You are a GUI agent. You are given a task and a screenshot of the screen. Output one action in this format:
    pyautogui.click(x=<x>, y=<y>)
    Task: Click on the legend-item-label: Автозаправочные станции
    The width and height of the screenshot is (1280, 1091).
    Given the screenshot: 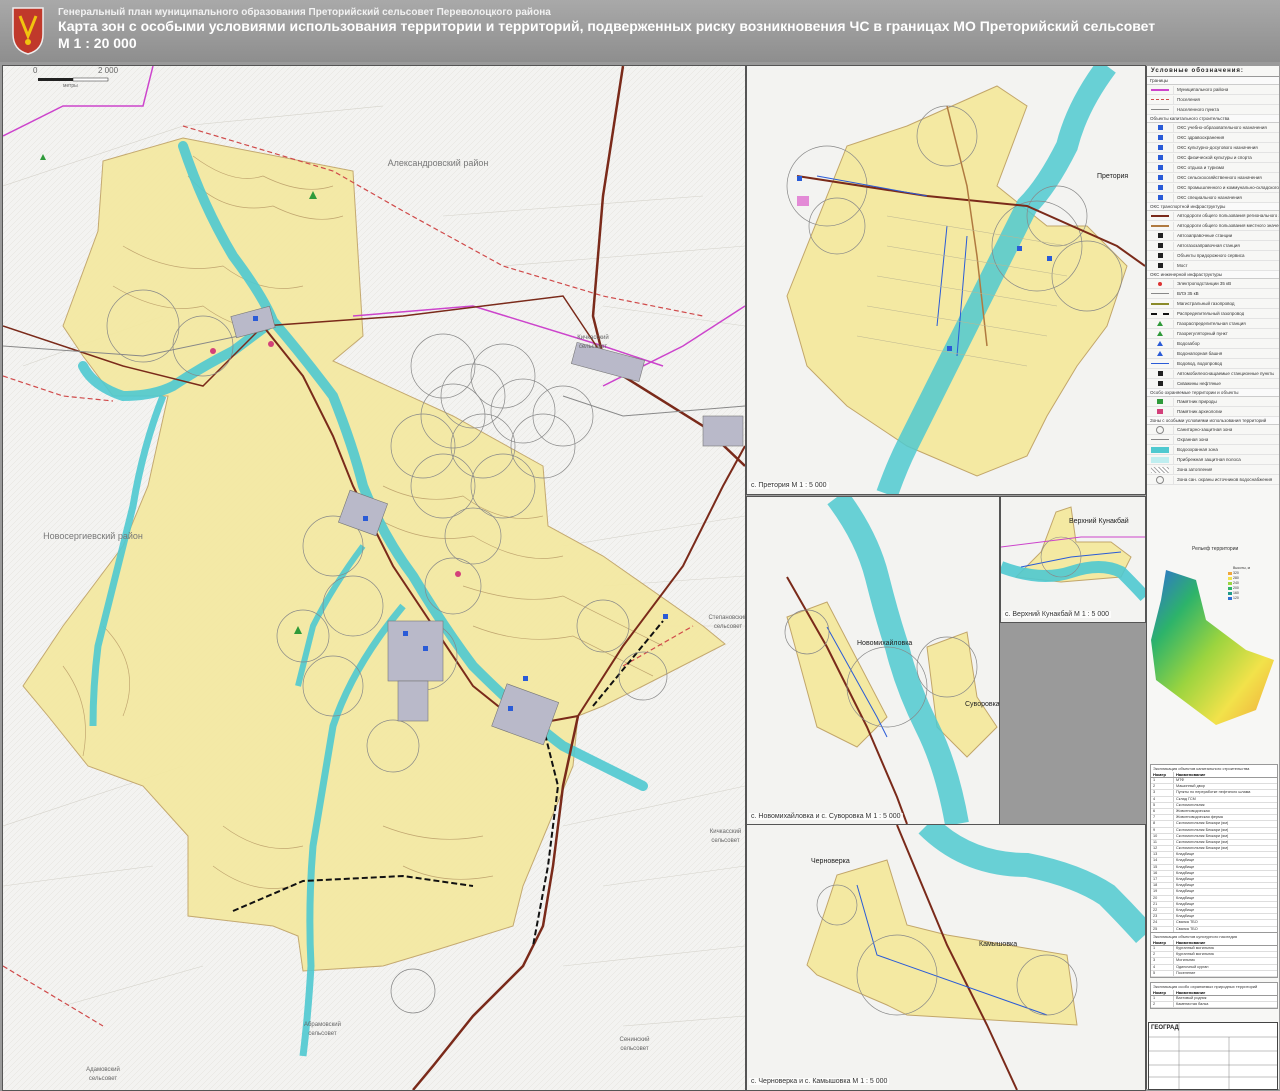 What is the action you would take?
    pyautogui.click(x=1205, y=235)
    